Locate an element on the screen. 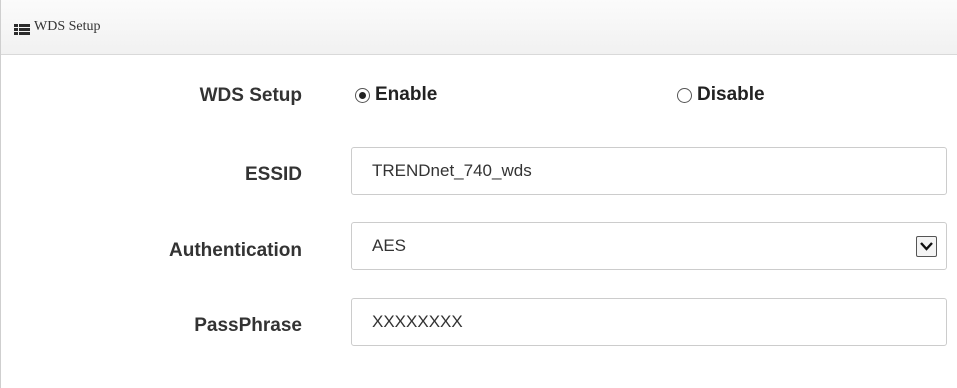  list-icon is located at coordinates (22, 28).